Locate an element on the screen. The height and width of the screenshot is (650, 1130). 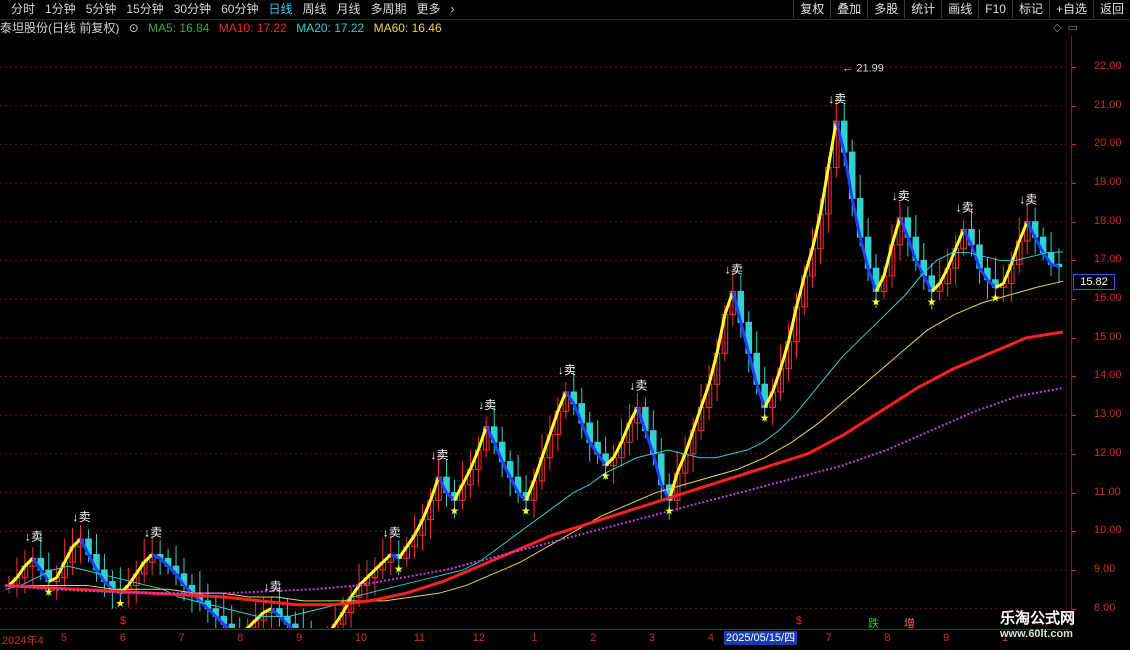
toolbar-button-6: 标记 is located at coordinates (1030, 9).